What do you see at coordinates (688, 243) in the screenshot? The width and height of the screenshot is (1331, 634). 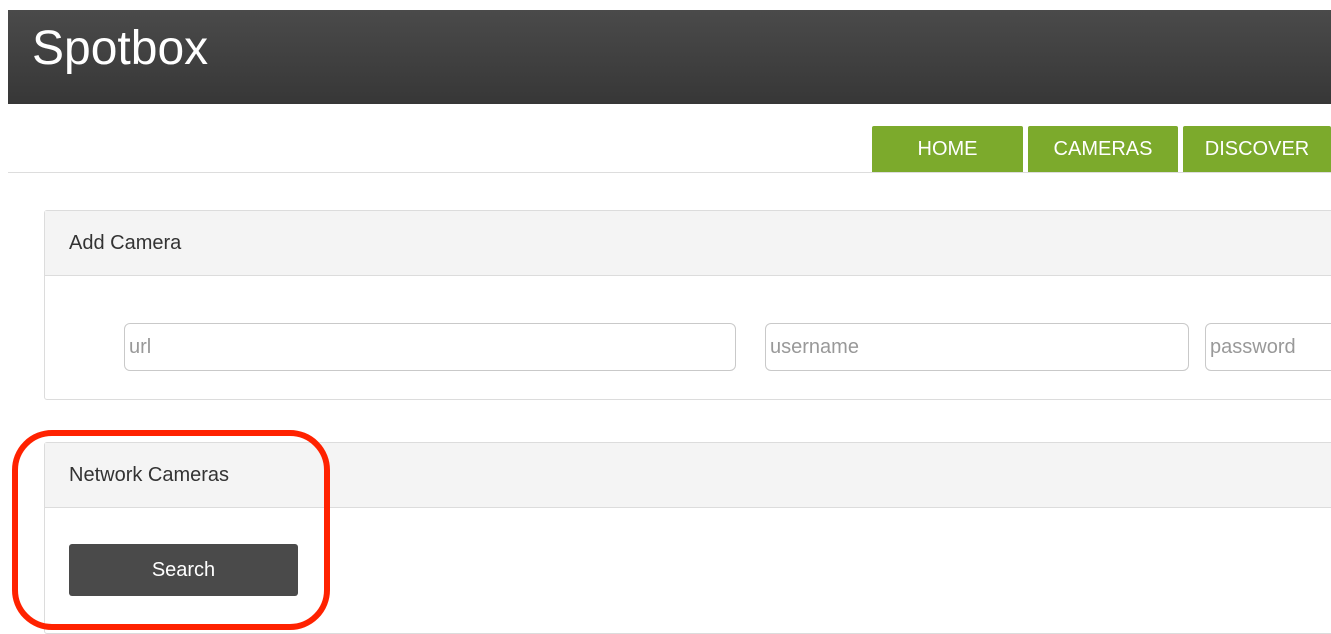 I see `add-camera-heading: Add Camera` at bounding box center [688, 243].